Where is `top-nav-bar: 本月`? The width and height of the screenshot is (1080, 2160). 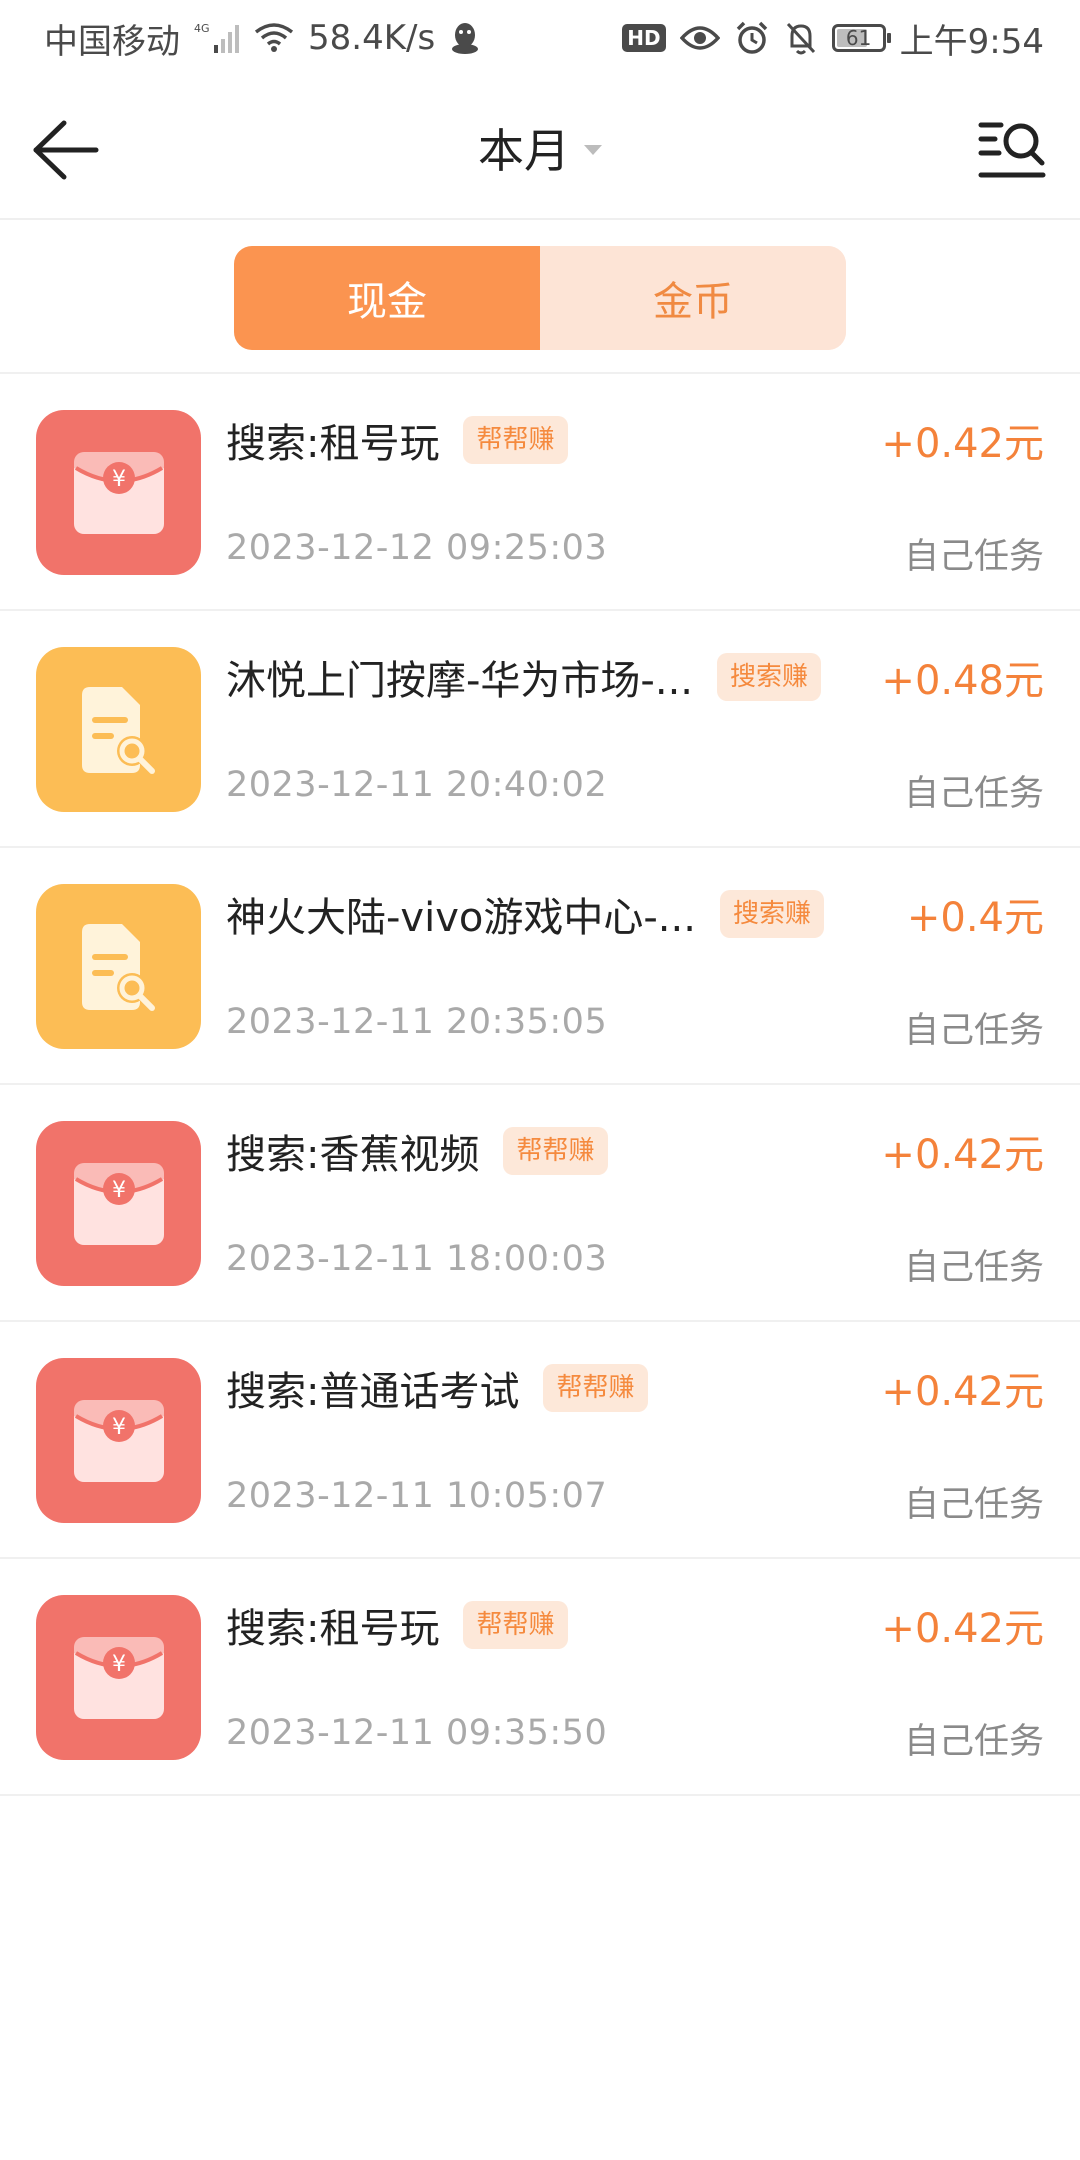 top-nav-bar: 本月 is located at coordinates (540, 148).